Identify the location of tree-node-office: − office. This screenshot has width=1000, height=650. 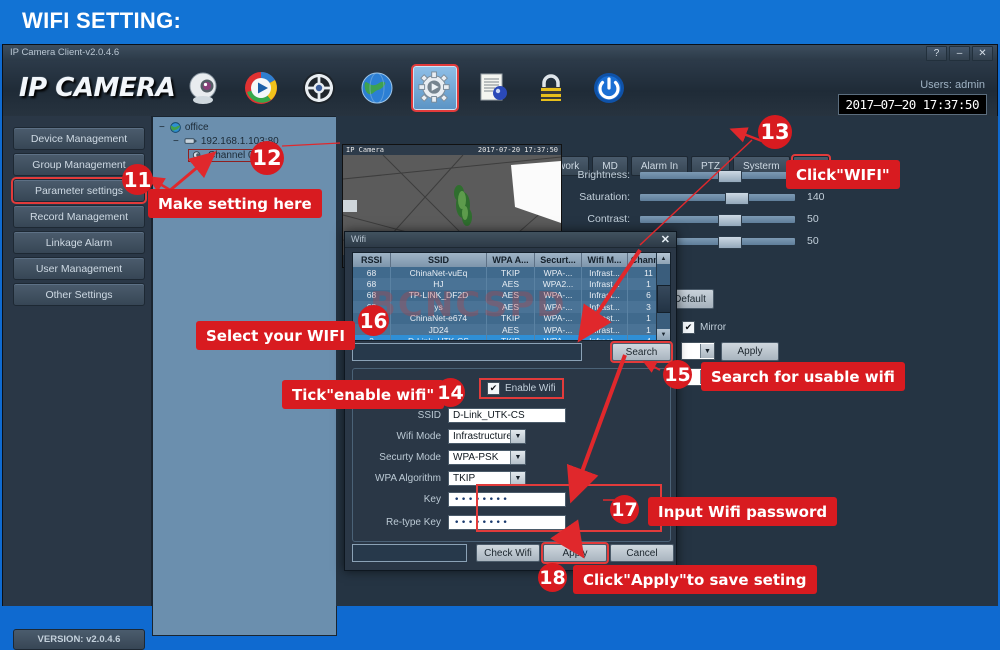
(184, 127).